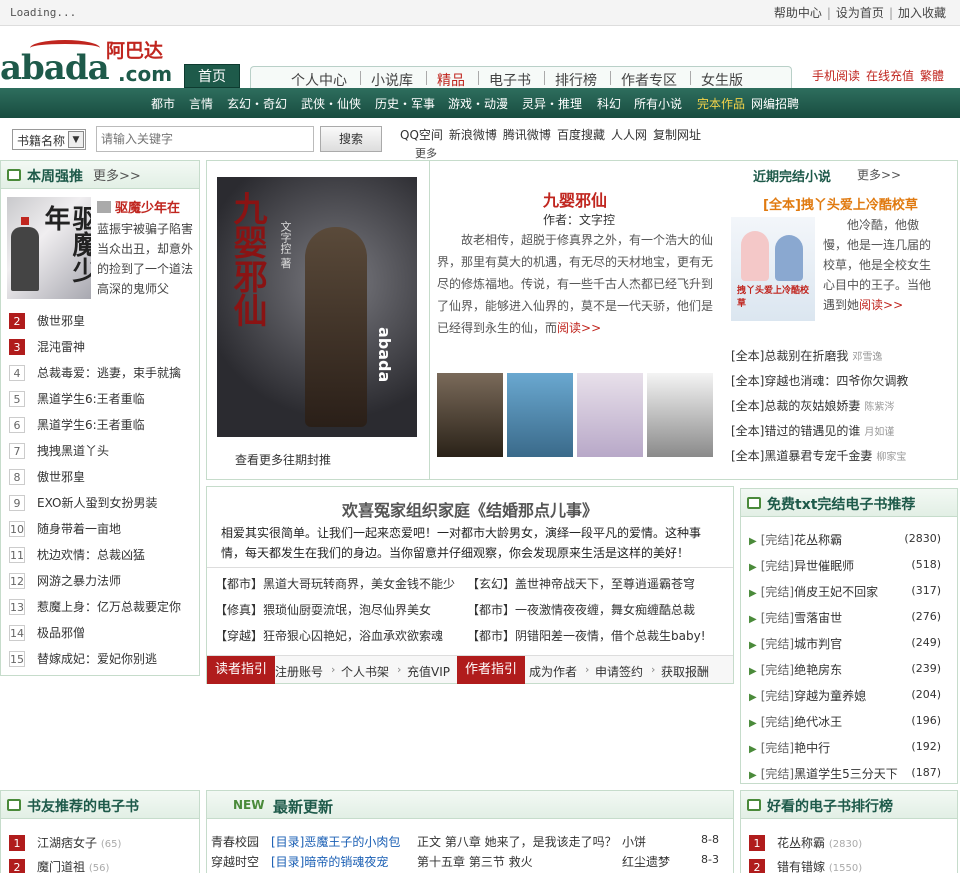 The image size is (960, 873). Describe the element at coordinates (451, 80) in the screenshot. I see `tab-premium: 精品` at that location.